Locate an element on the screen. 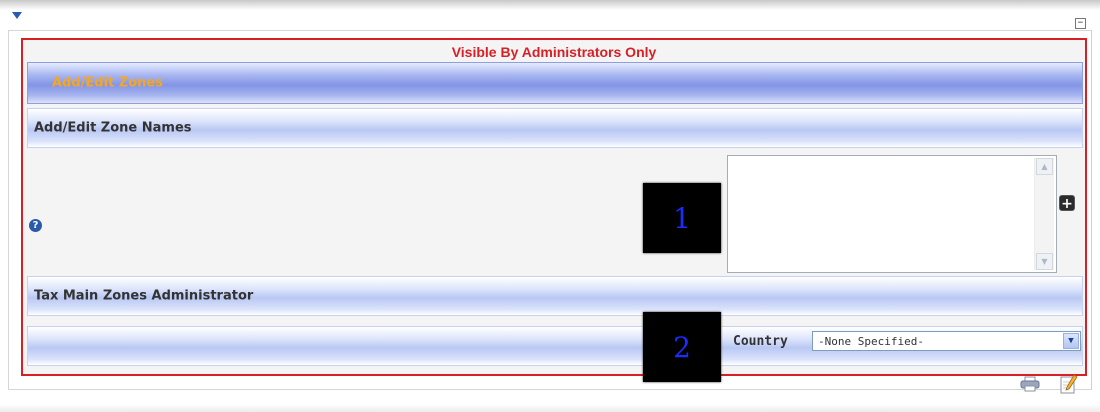  top-shadow is located at coordinates (550, 5).